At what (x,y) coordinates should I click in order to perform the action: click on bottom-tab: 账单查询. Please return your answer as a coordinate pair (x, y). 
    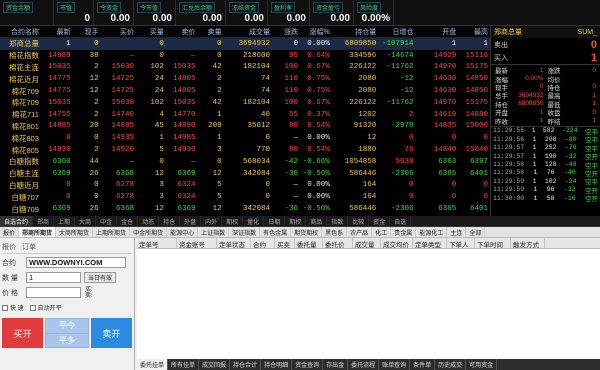
    Looking at the image, I should click on (395, 364).